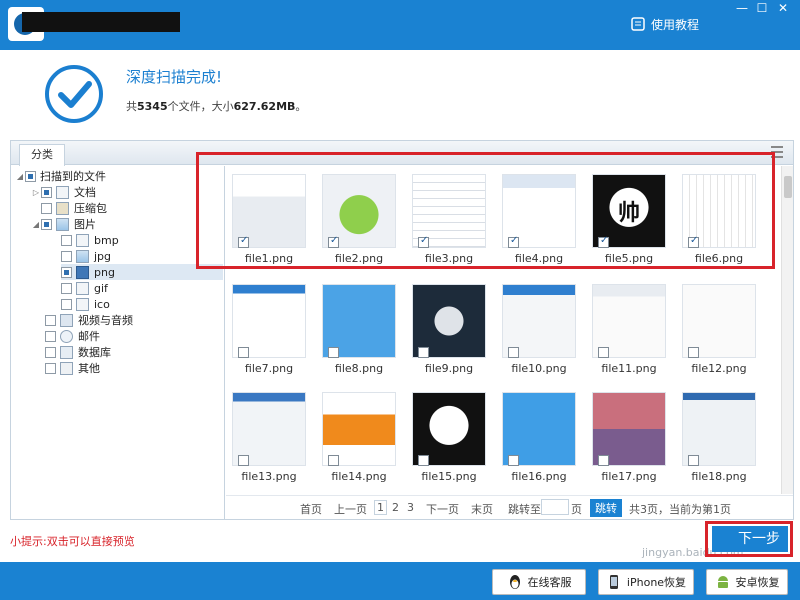 The width and height of the screenshot is (800, 600). I want to click on file-name: file10.png, so click(539, 368).